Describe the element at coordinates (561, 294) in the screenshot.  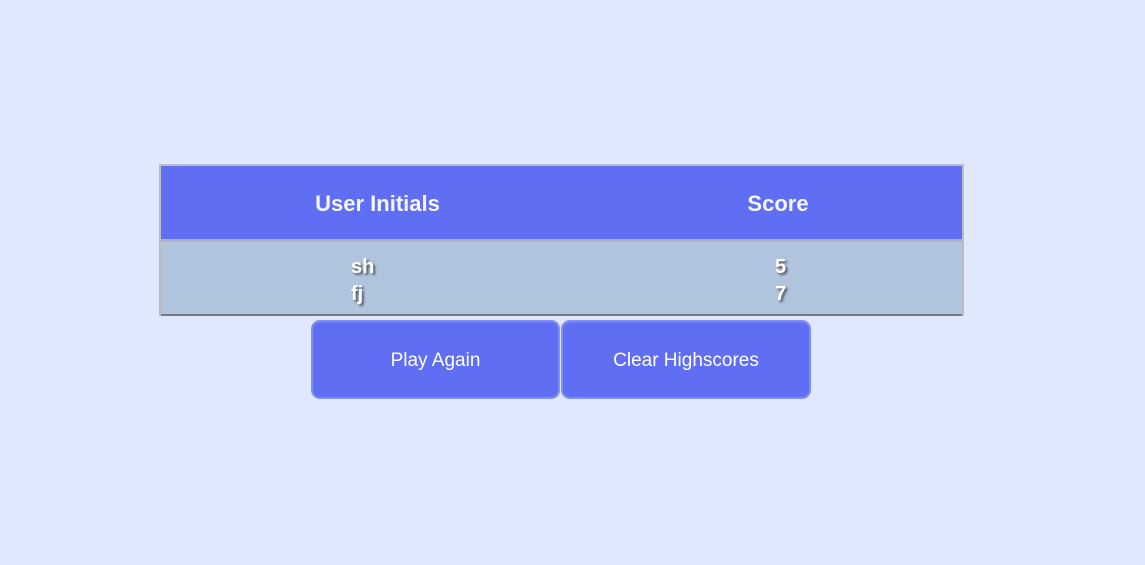
I see `table-row: fj 7` at that location.